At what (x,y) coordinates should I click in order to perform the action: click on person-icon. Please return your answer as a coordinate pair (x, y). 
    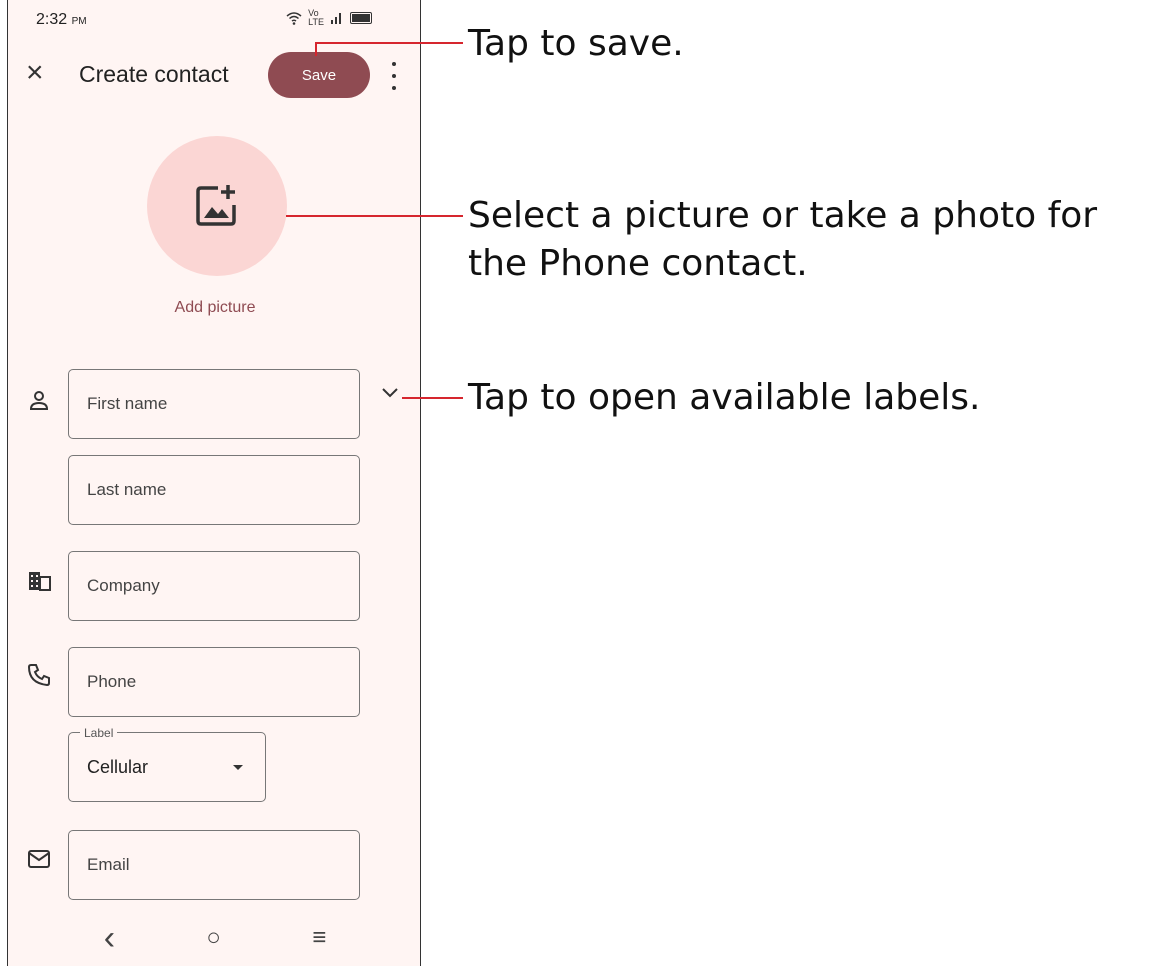
    Looking at the image, I should click on (39, 400).